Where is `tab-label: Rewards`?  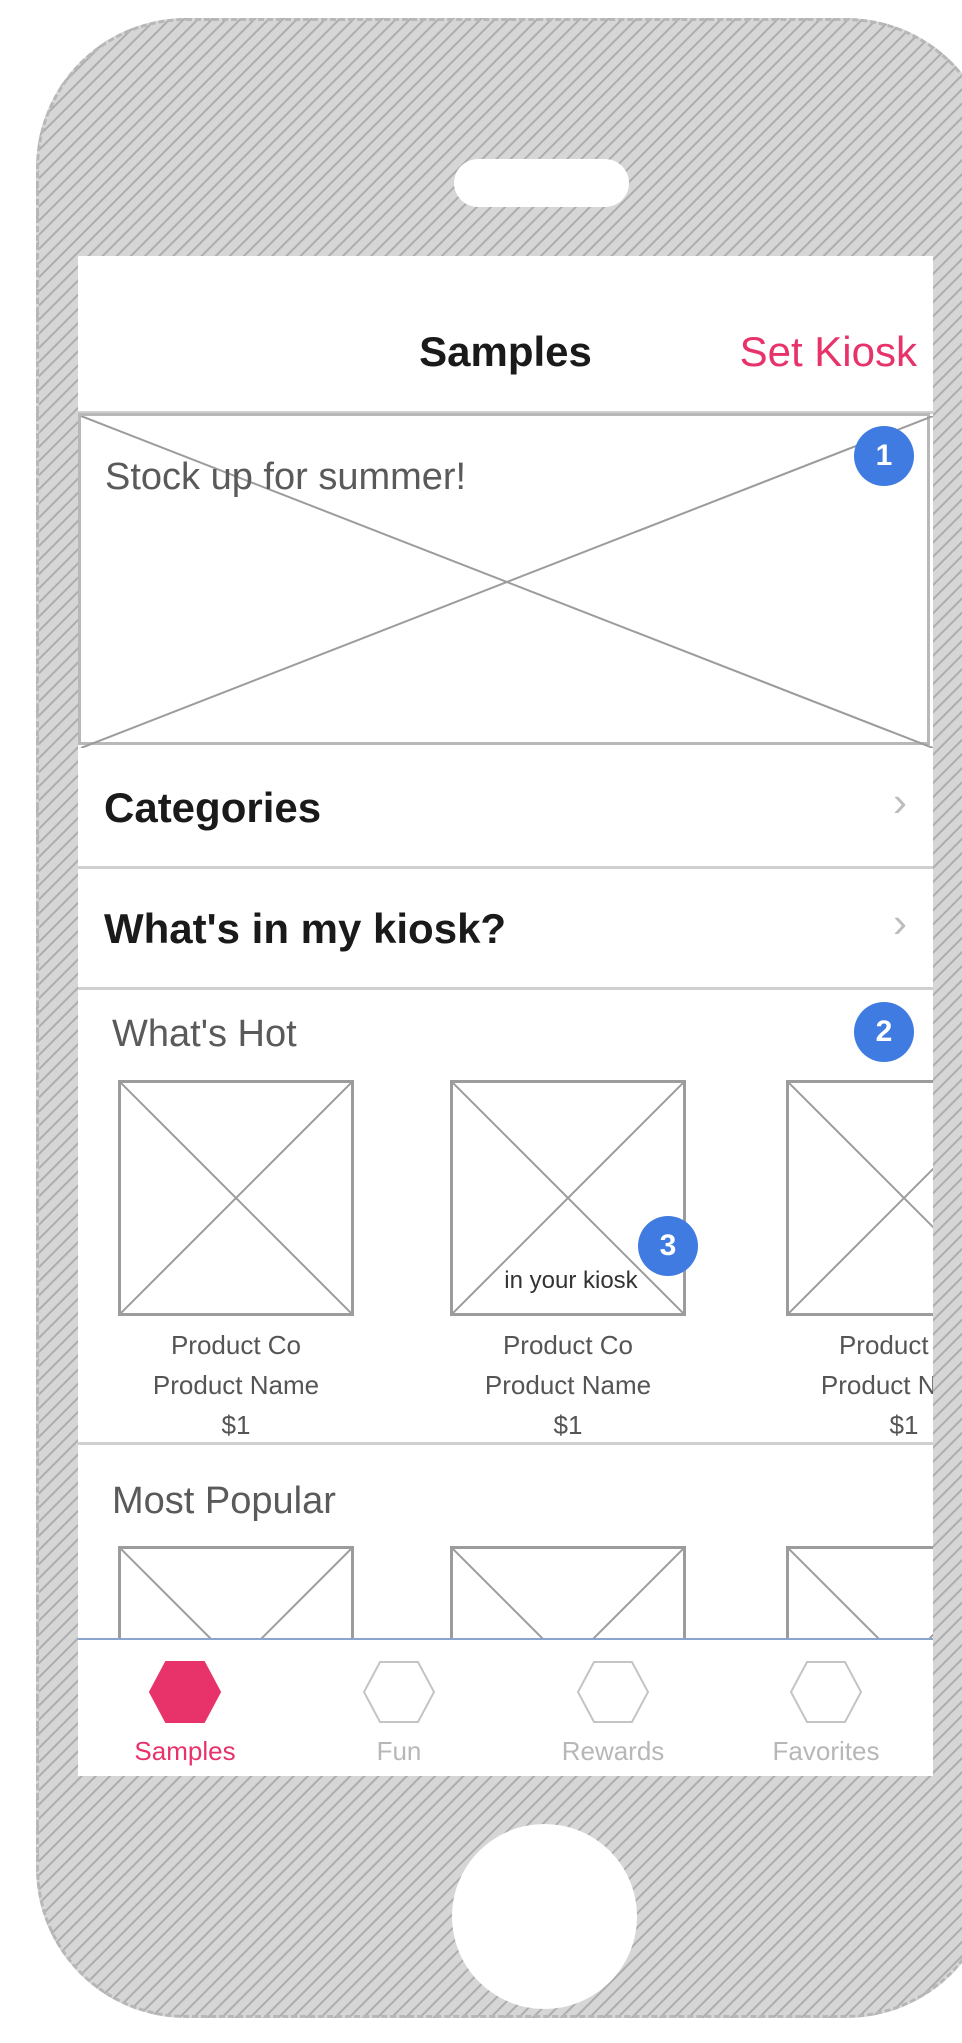 tab-label: Rewards is located at coordinates (613, 1751).